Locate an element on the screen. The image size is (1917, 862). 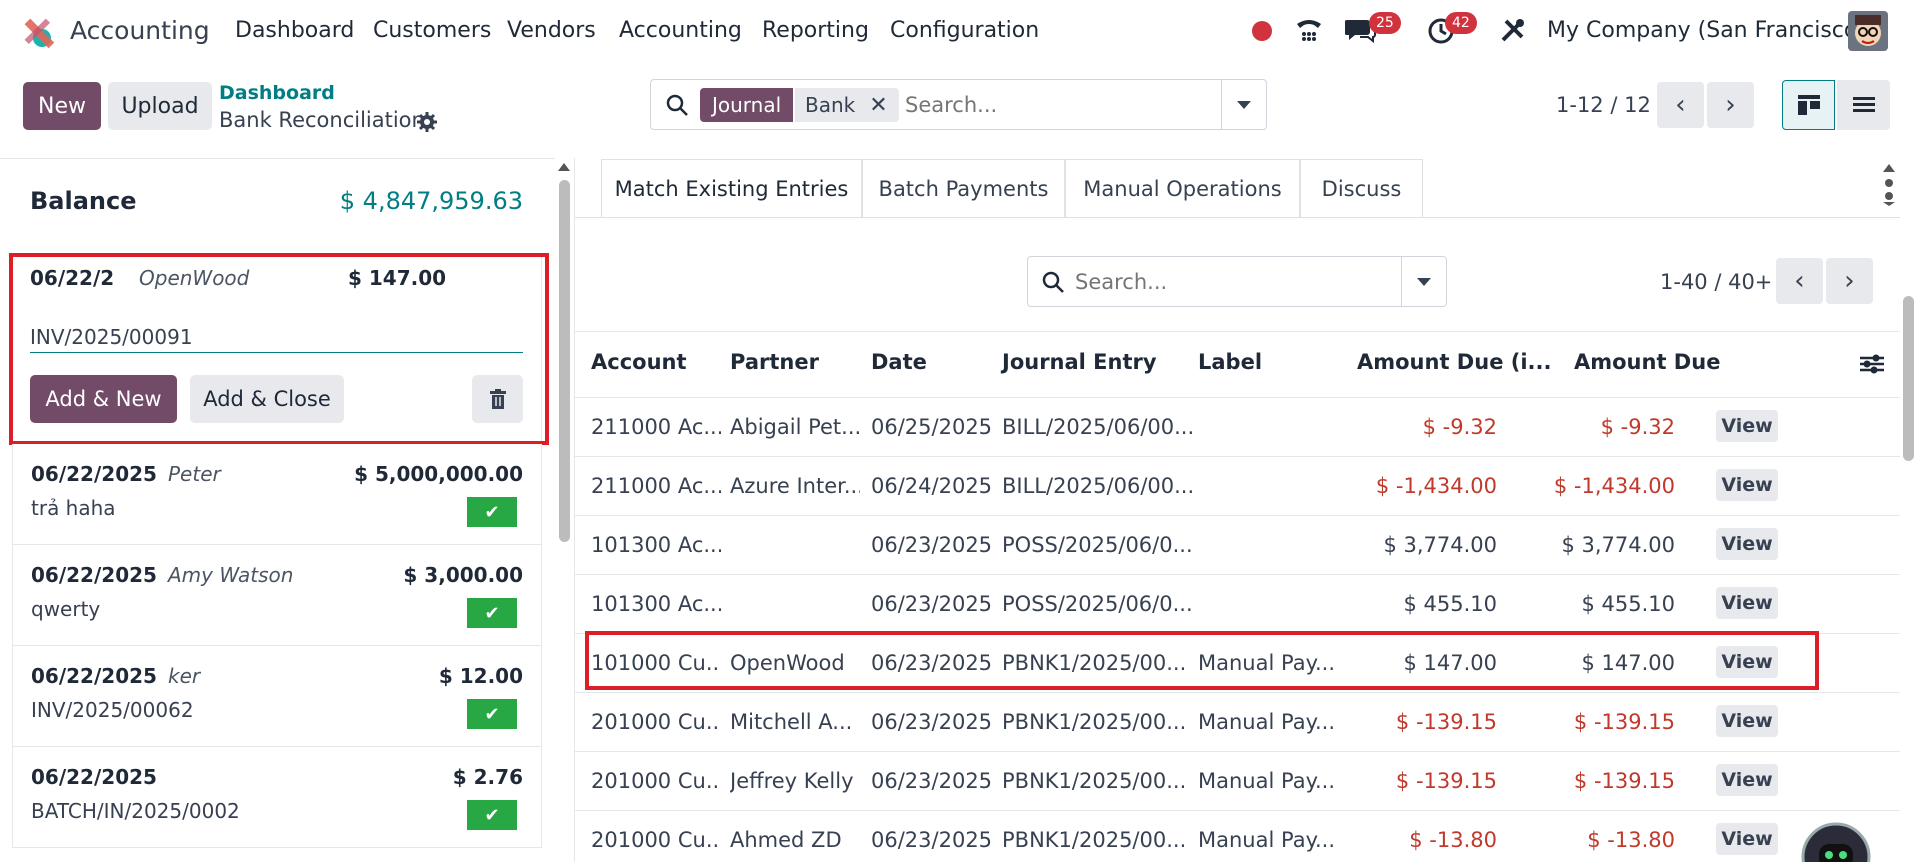
menu-vendors: Vendors is located at coordinates (551, 30).